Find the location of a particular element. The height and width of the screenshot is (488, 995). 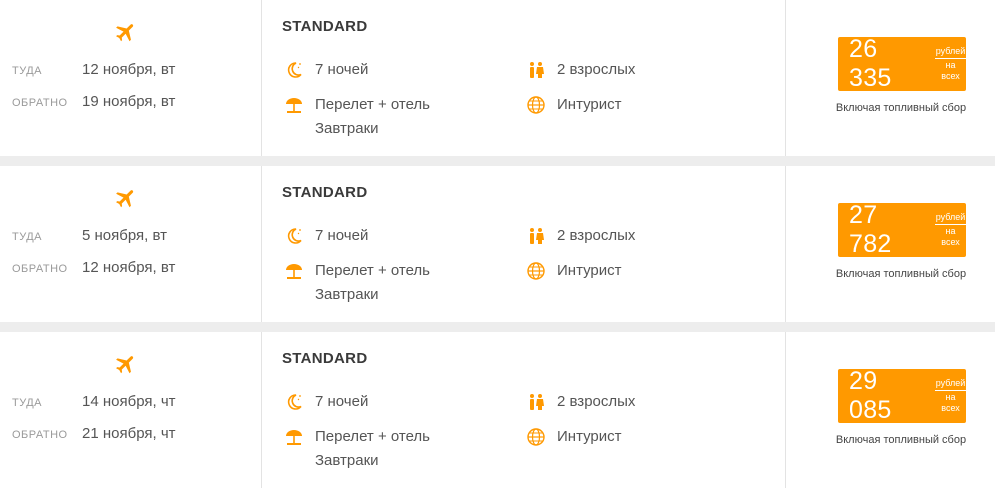

dates-column: ТУДА 14 ноября, чт ОБРАТНО 21 ноября, чт is located at coordinates (131, 410).